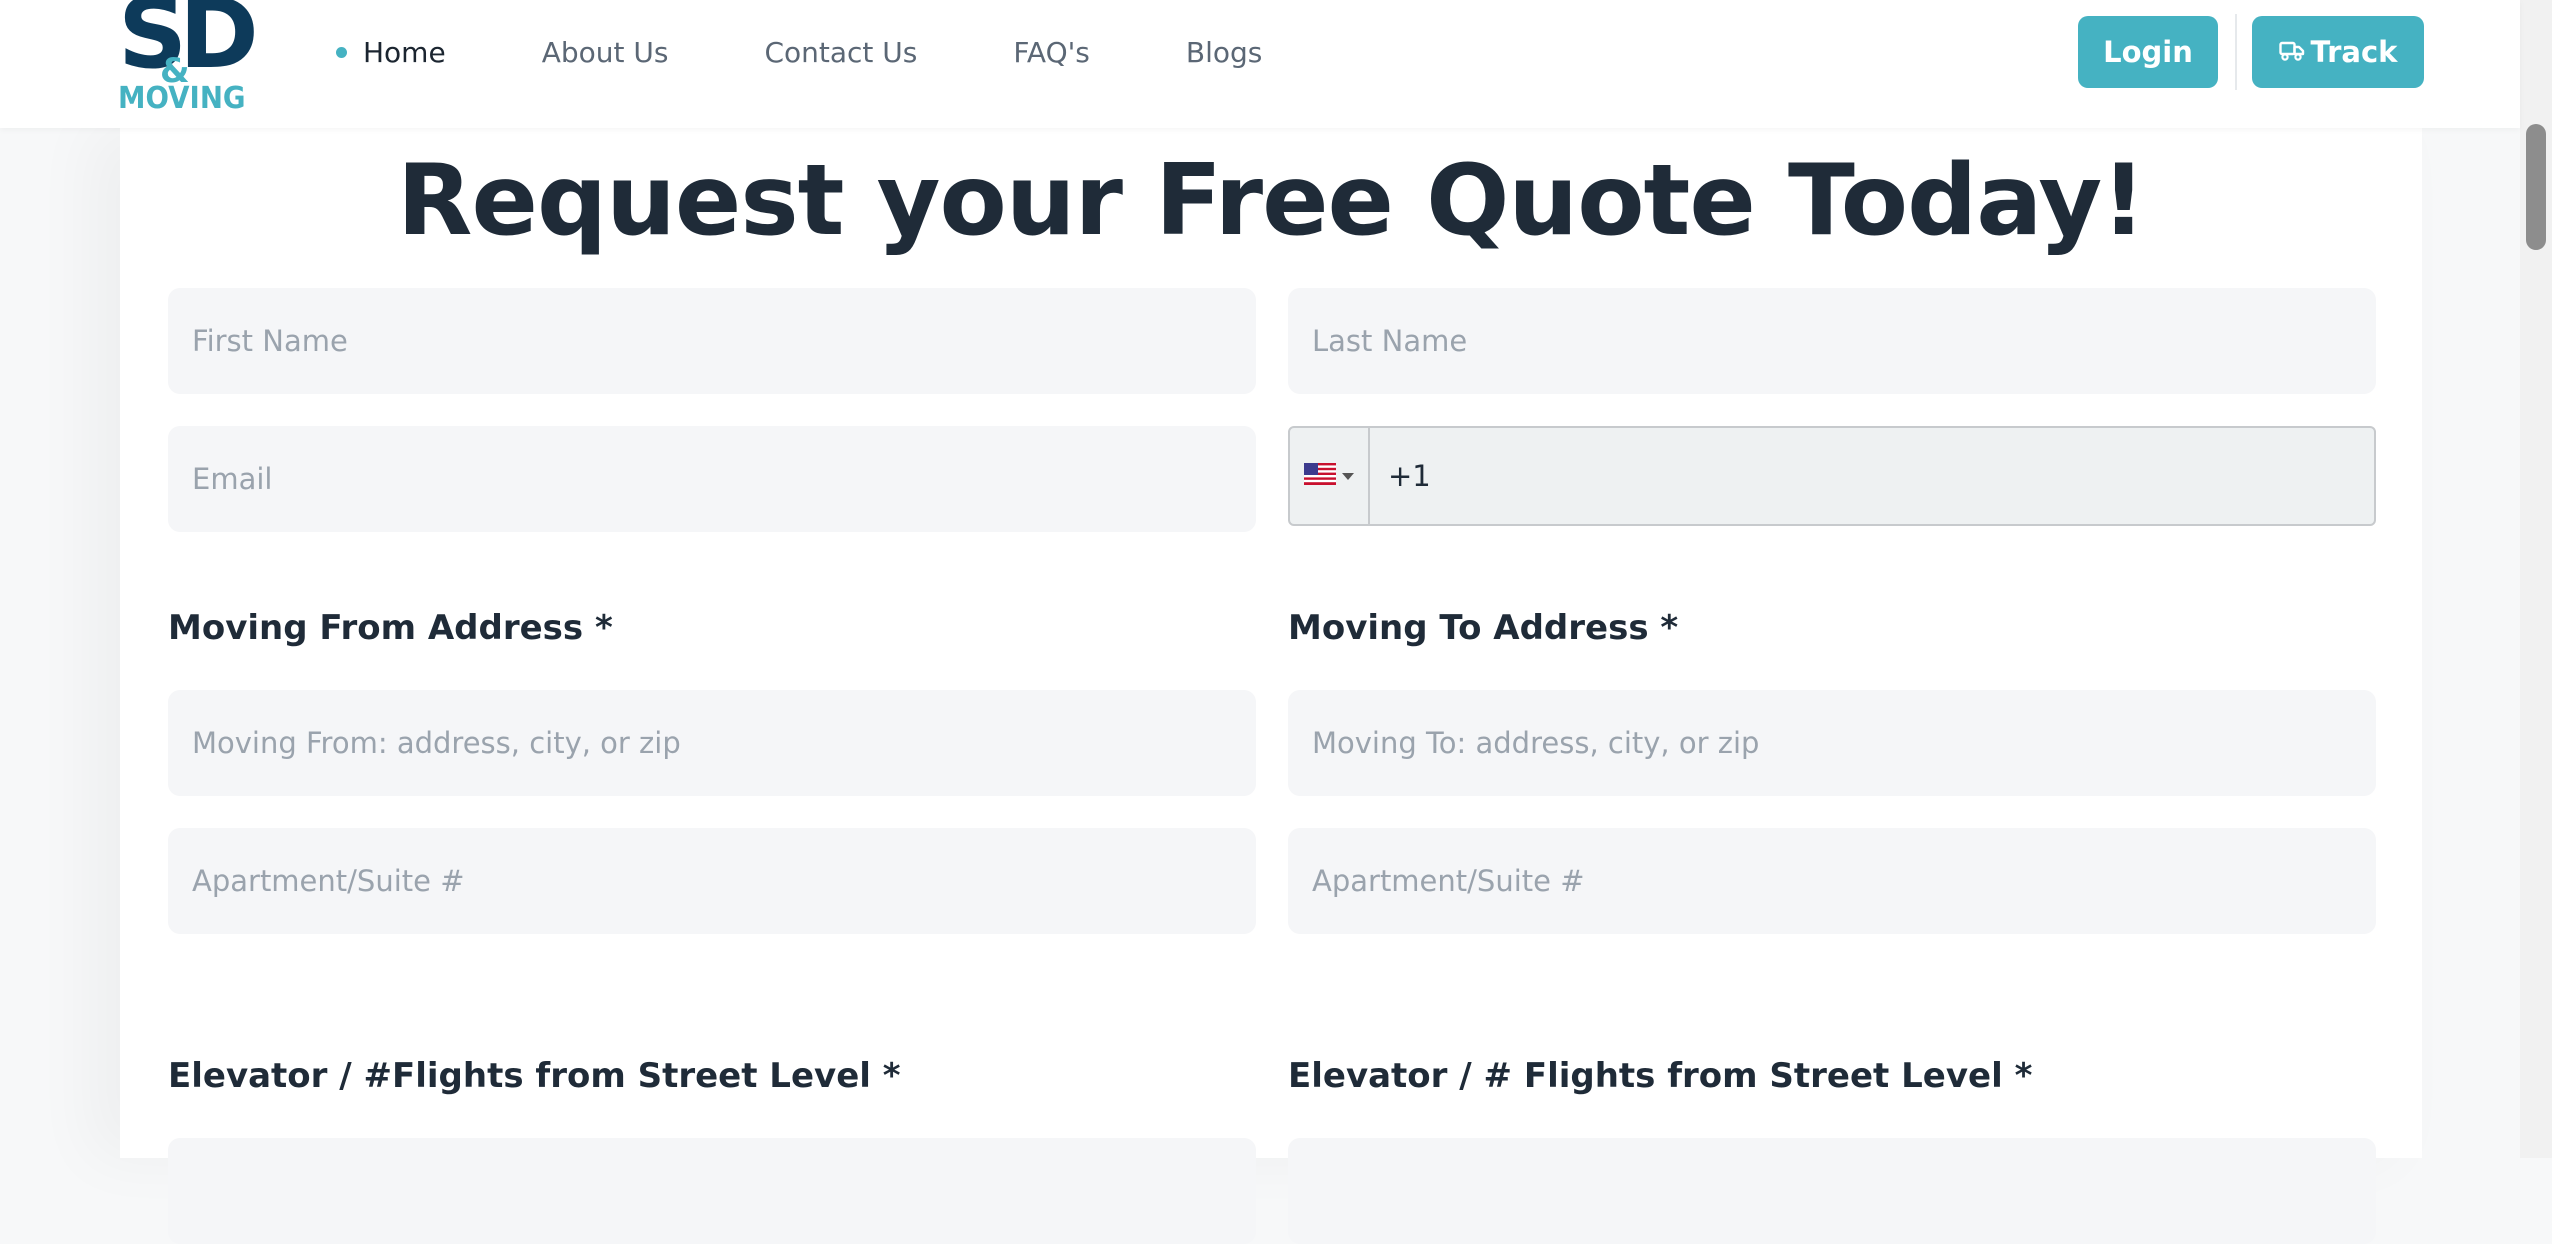  Describe the element at coordinates (1832, 1191) in the screenshot. I see `elevator-to-select` at that location.